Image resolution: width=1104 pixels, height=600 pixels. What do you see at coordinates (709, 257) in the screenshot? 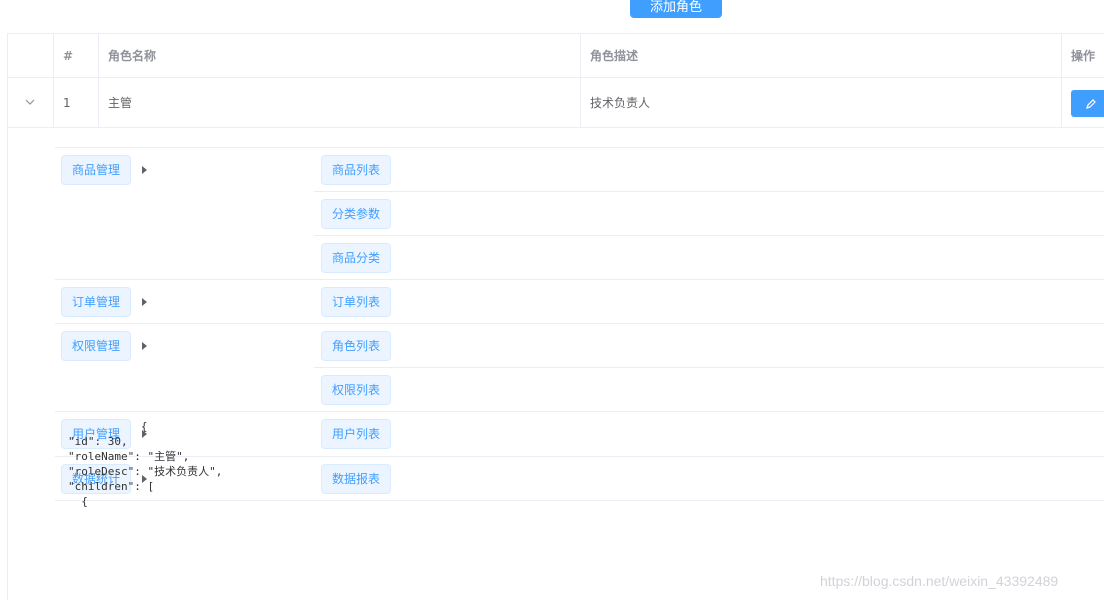
I see `subpermission-row: 商品分类` at bounding box center [709, 257].